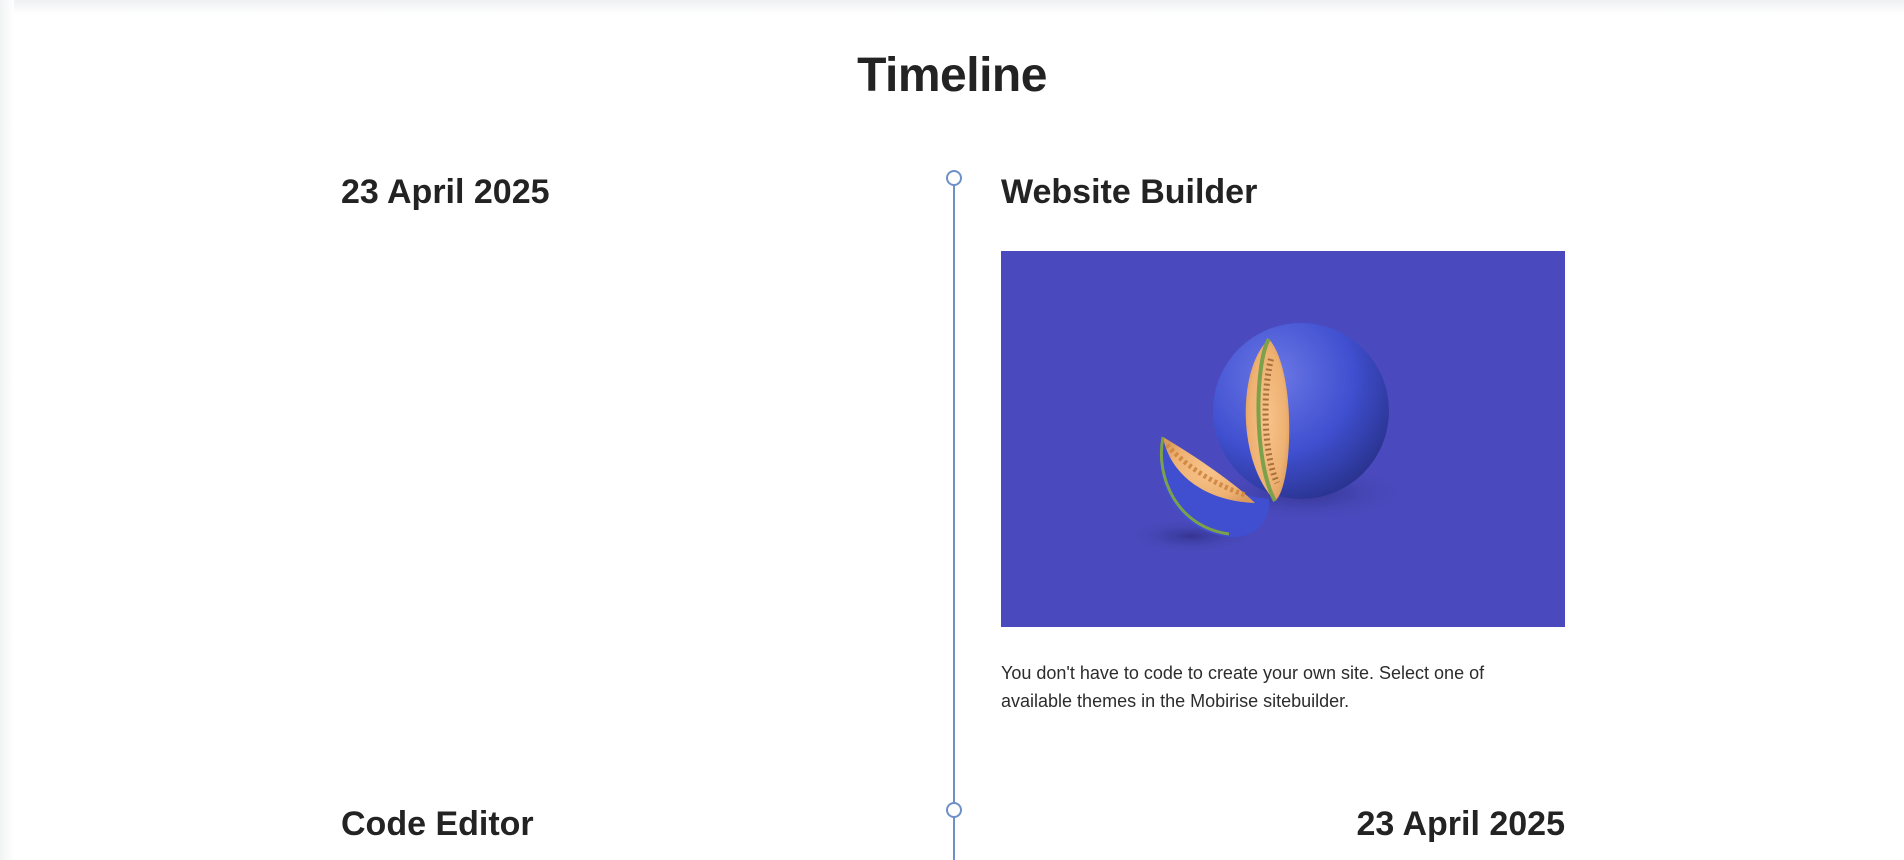  What do you see at coordinates (952, 7) in the screenshot?
I see `top-shadow` at bounding box center [952, 7].